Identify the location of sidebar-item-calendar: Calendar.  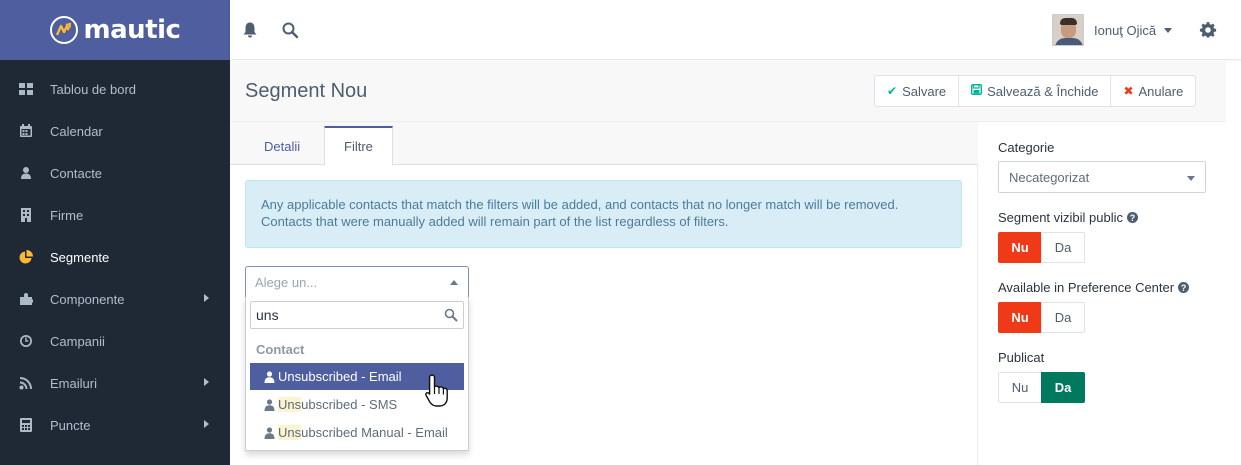
(115, 131).